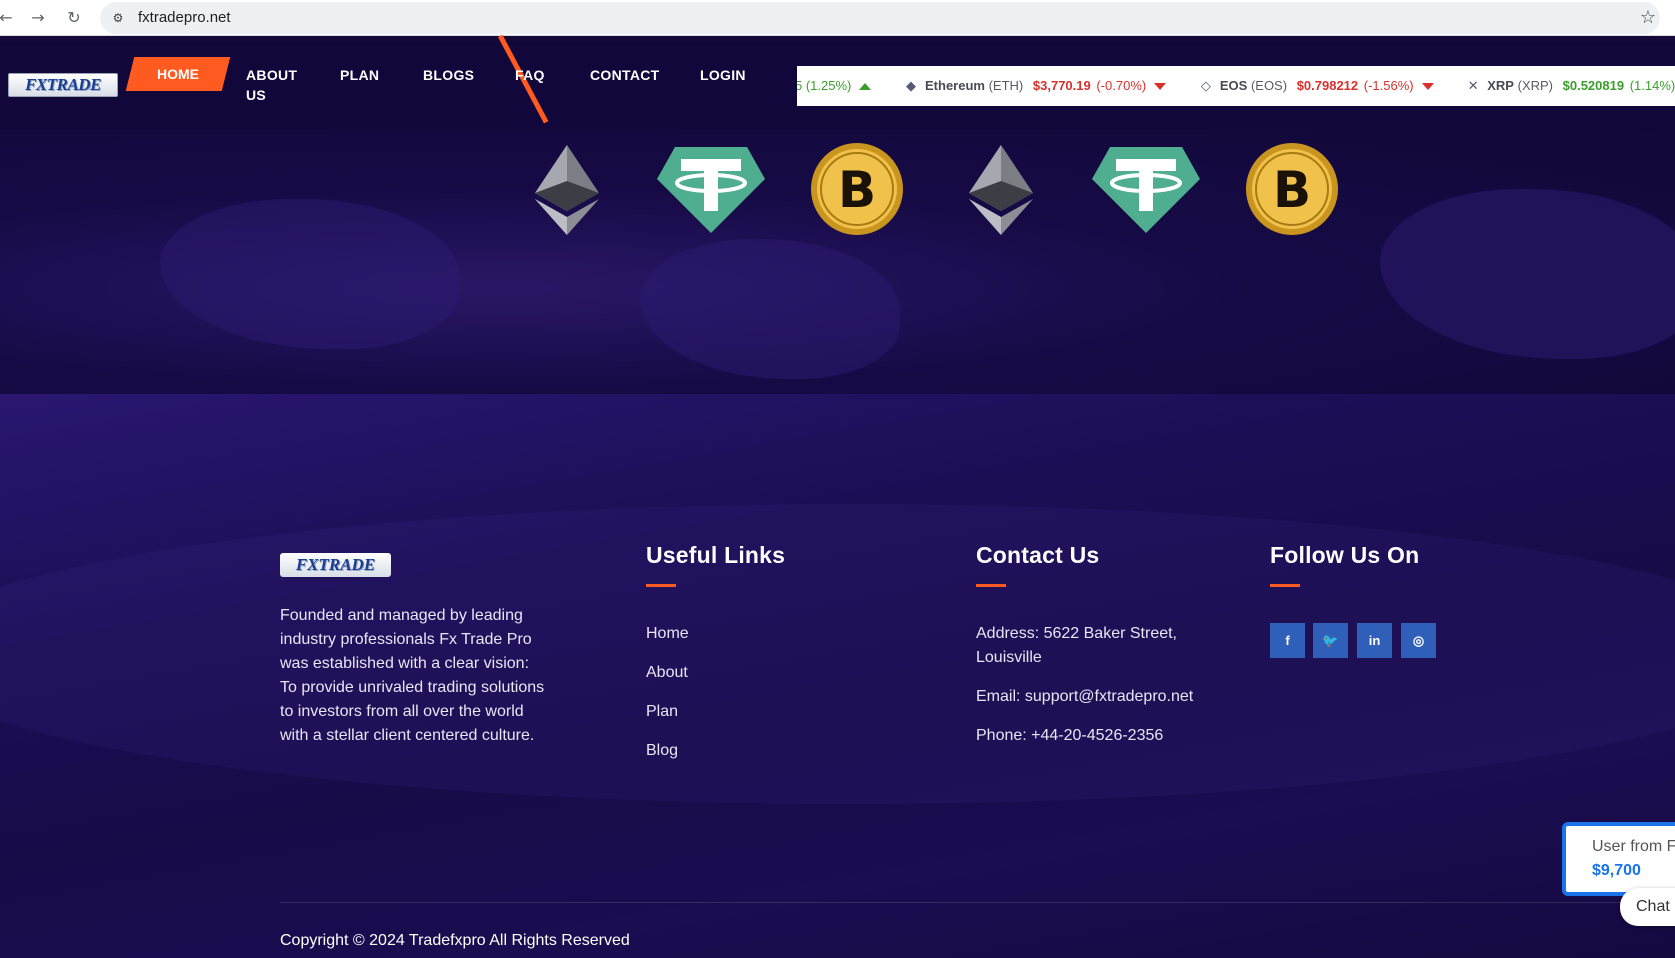  I want to click on contact-email: Email: support@fxtradepro.net, so click(1084, 697).